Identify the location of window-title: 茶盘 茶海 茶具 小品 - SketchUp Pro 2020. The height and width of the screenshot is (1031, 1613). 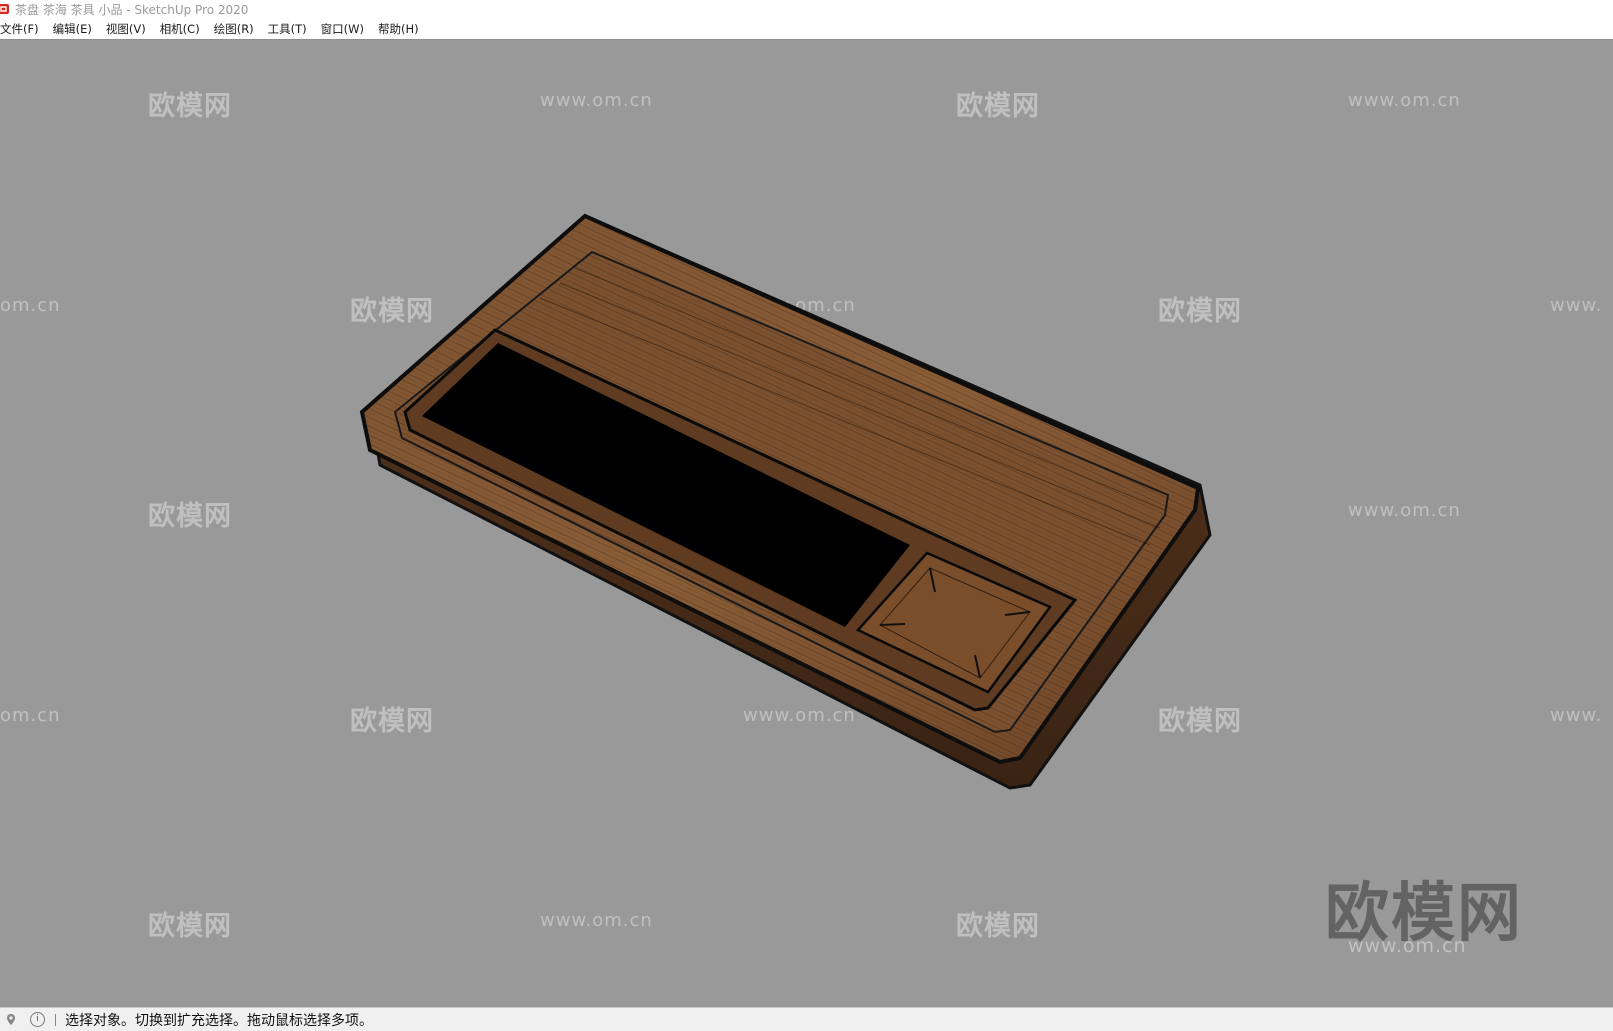
(132, 9).